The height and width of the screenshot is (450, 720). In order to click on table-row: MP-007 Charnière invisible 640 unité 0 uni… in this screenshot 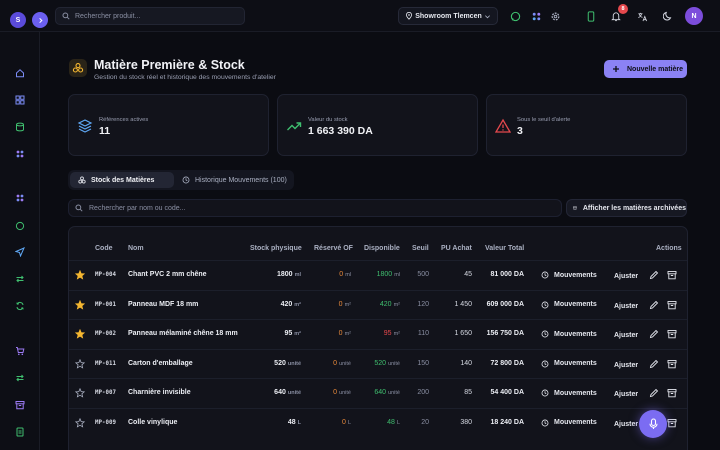, I will do `click(378, 392)`.